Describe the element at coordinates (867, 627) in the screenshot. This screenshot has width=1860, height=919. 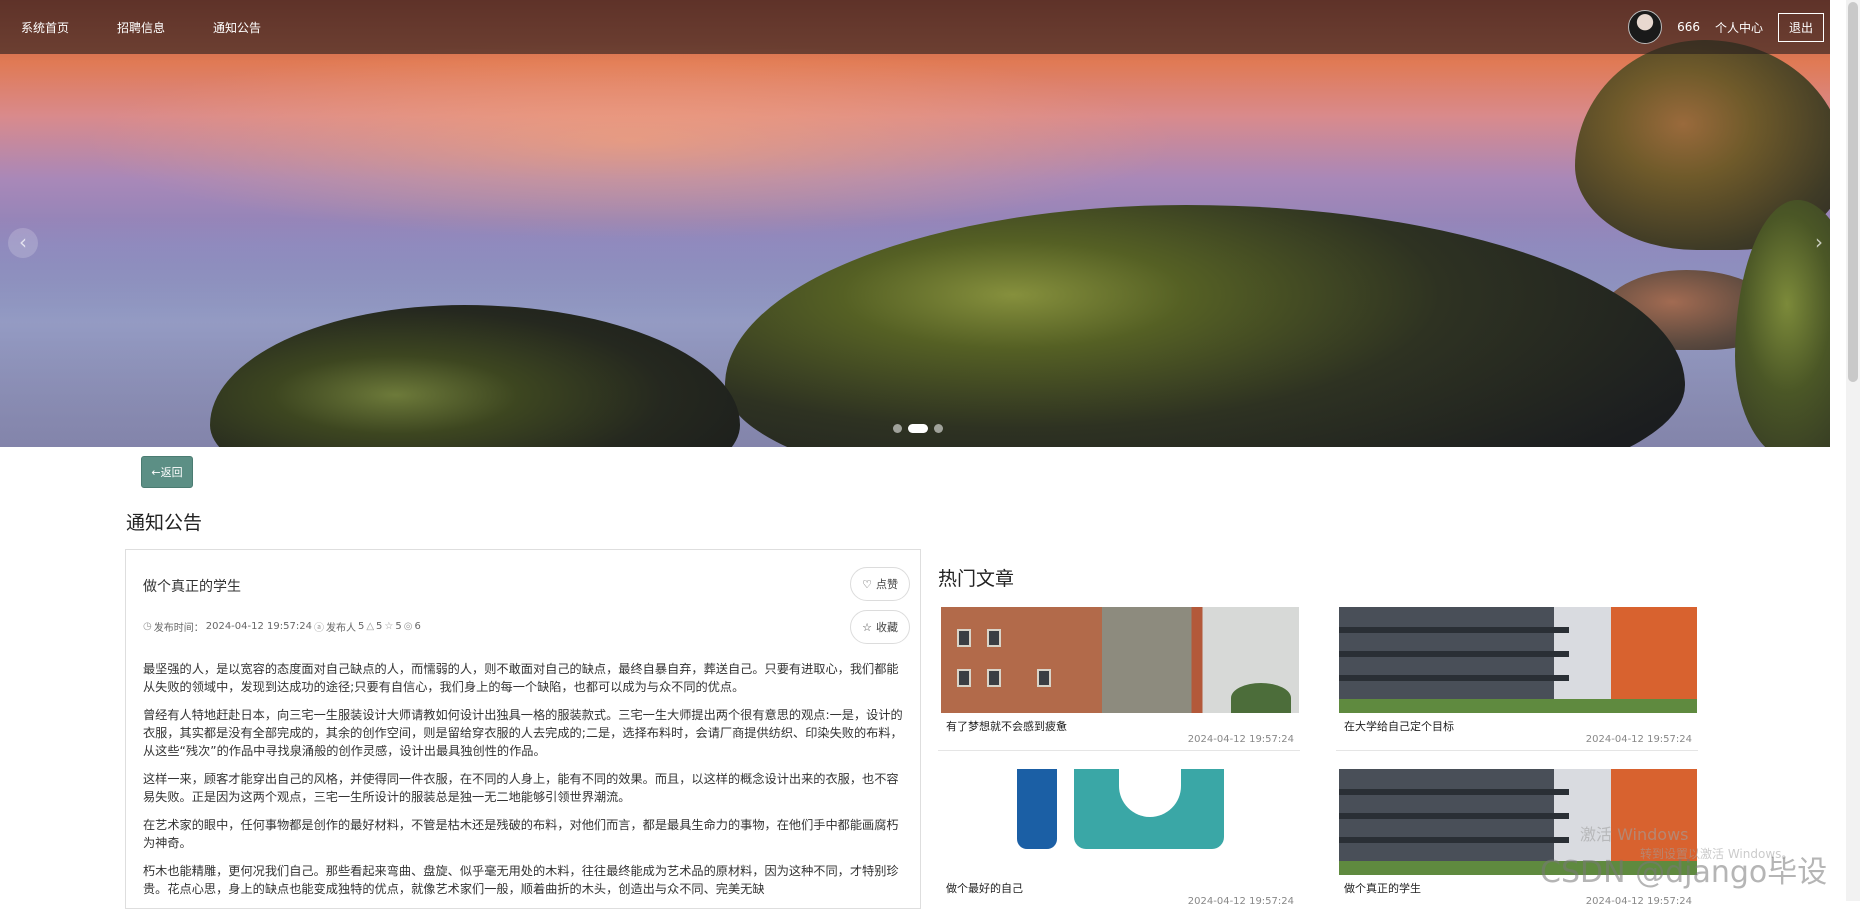
I see `star-outline-icon: ☆` at that location.